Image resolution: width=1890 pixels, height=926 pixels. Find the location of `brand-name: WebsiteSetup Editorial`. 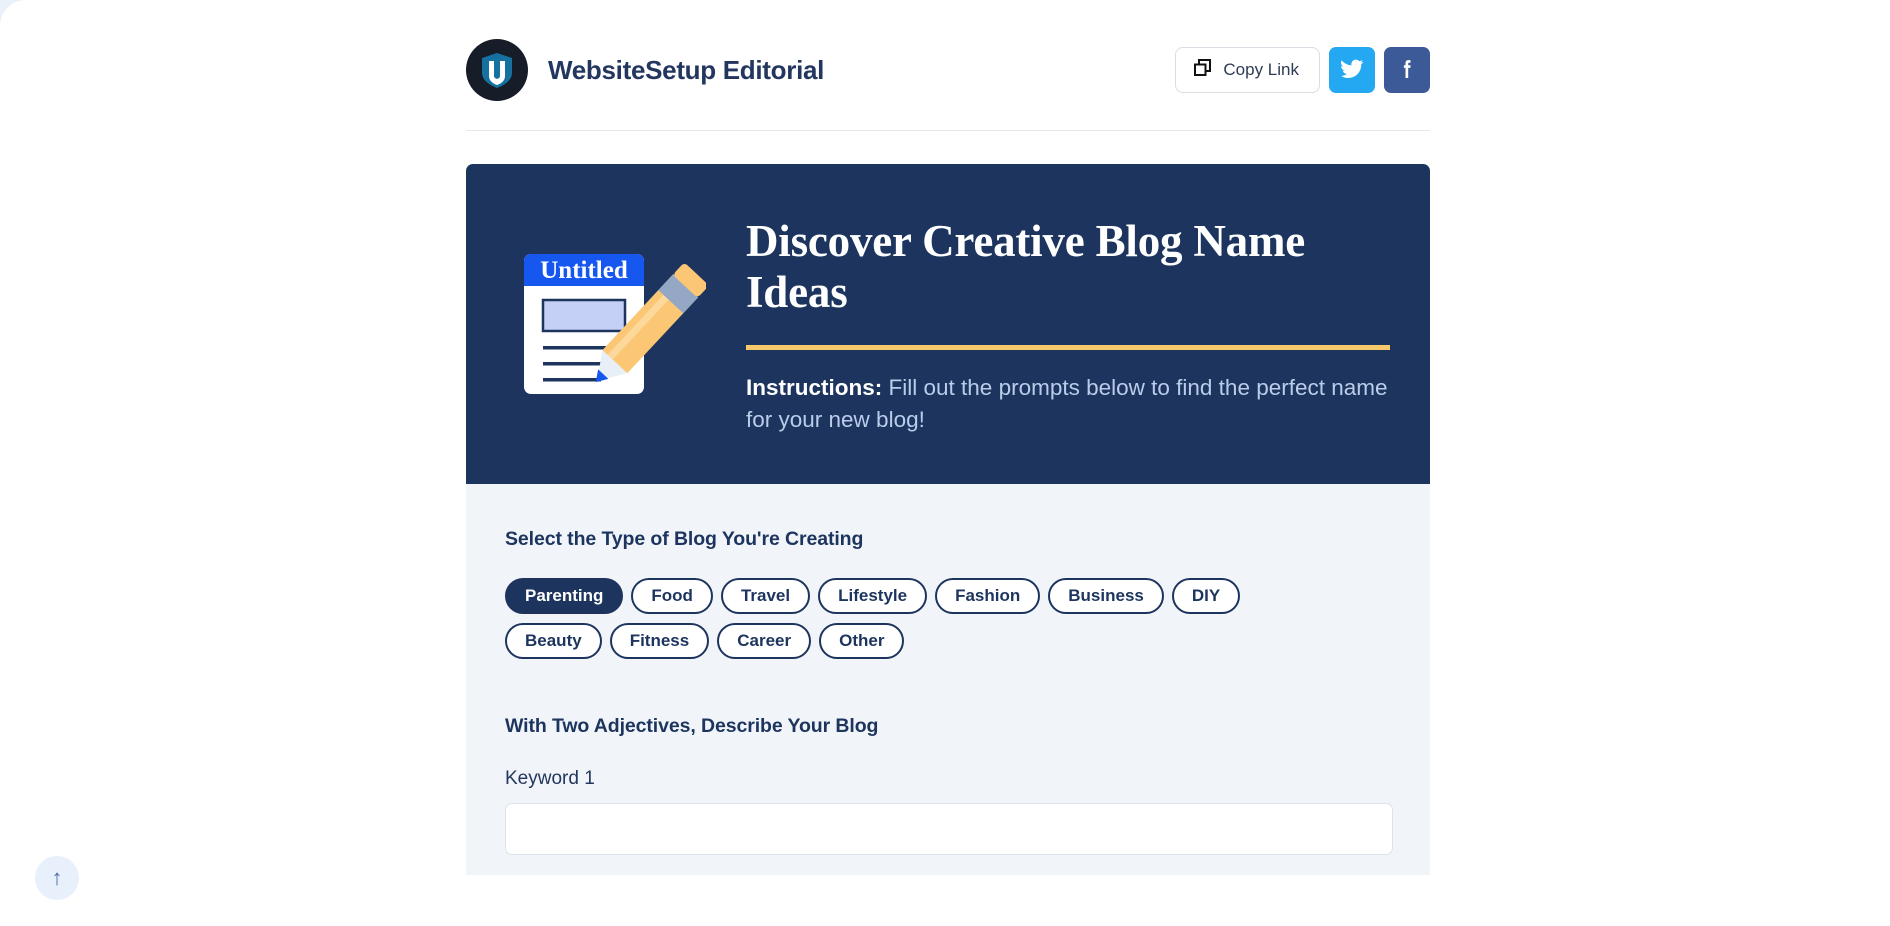

brand-name: WebsiteSetup Editorial is located at coordinates (686, 69).